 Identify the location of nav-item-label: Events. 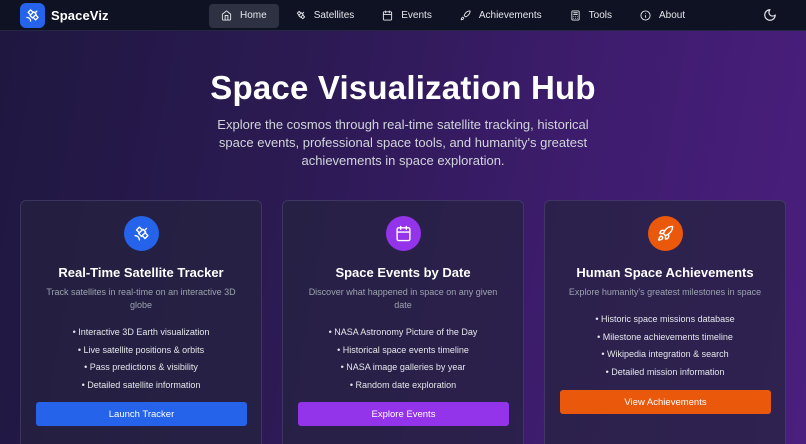
(416, 15).